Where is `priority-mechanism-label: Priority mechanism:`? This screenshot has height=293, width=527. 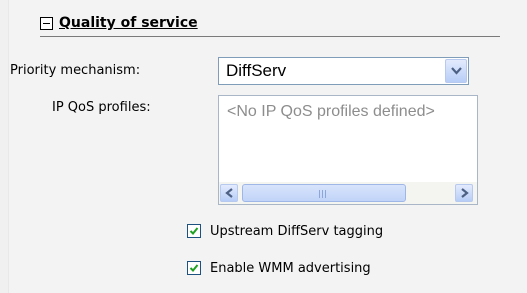 priority-mechanism-label: Priority mechanism: is located at coordinates (75, 70).